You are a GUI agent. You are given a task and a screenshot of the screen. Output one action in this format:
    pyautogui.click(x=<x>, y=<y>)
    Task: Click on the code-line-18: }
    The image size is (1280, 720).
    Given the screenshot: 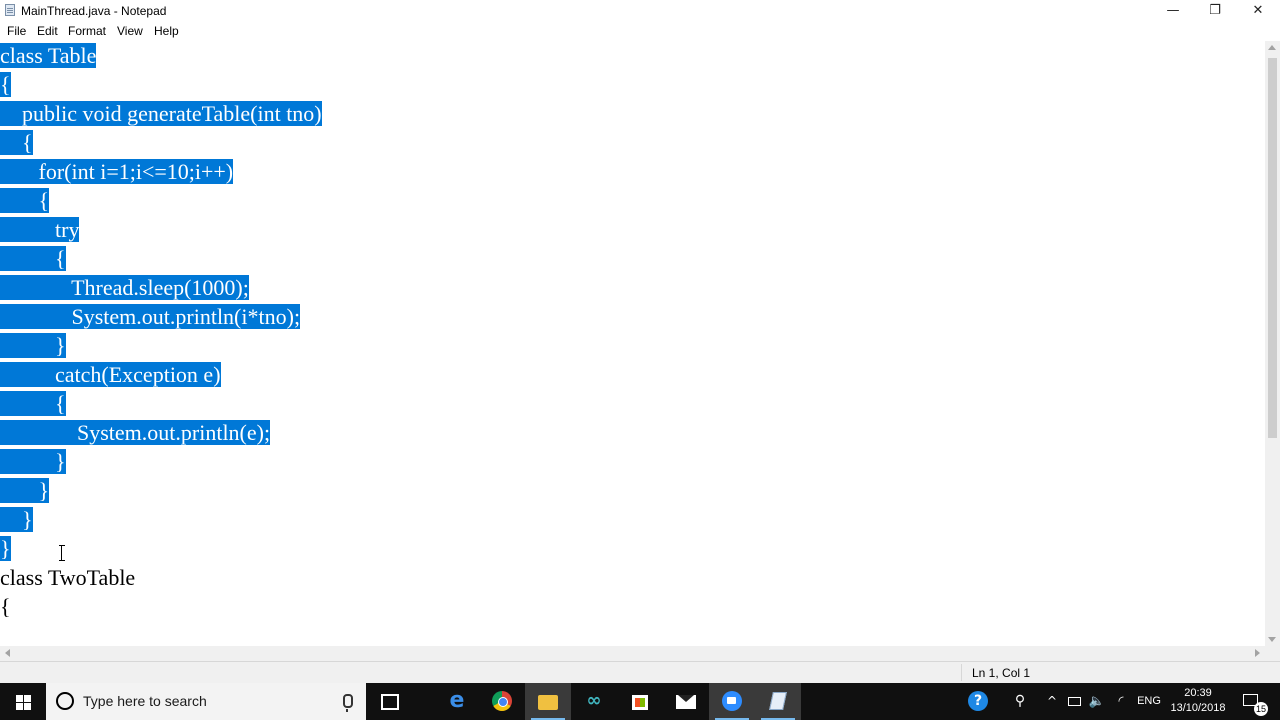 What is the action you would take?
    pyautogui.click(x=5, y=548)
    